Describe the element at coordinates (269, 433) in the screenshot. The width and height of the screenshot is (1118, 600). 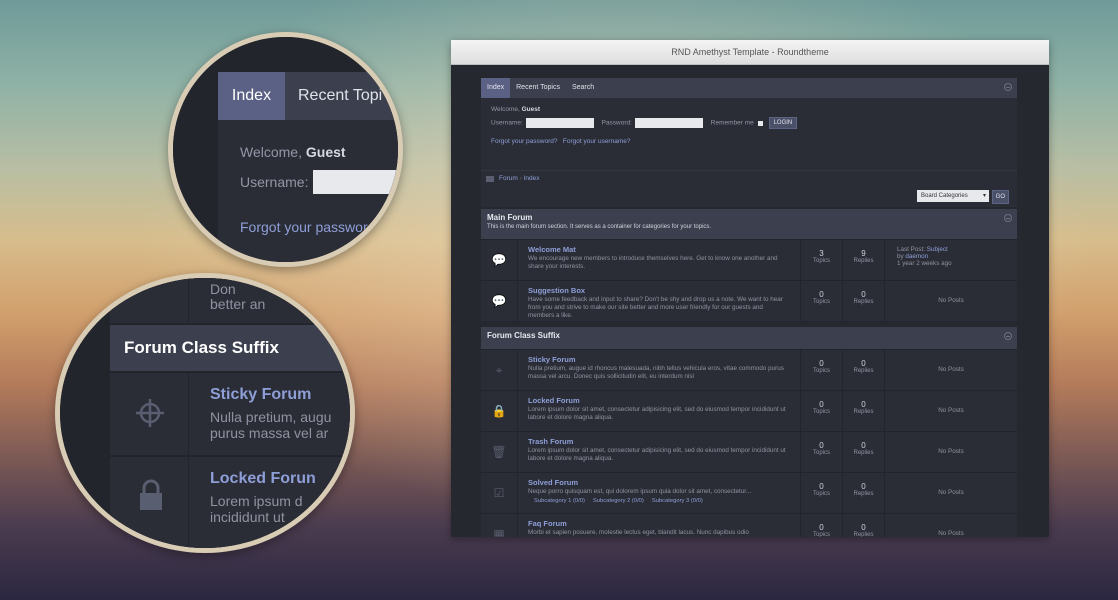
I see `zoom-forum-desc-2: purus massa vel ar` at that location.